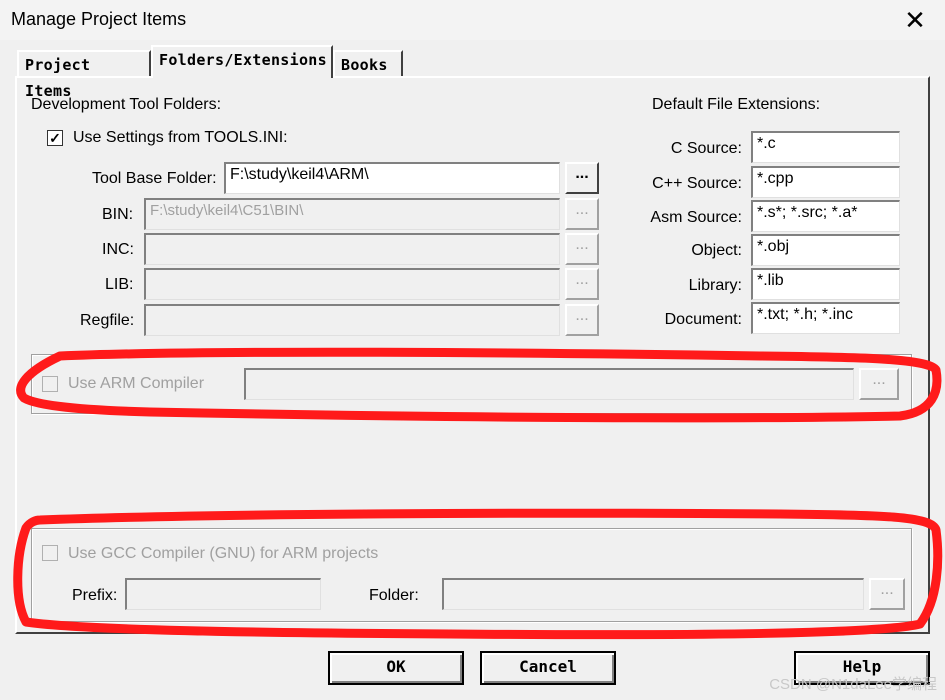  I want to click on annotation-circle-arm, so click(479, 385).